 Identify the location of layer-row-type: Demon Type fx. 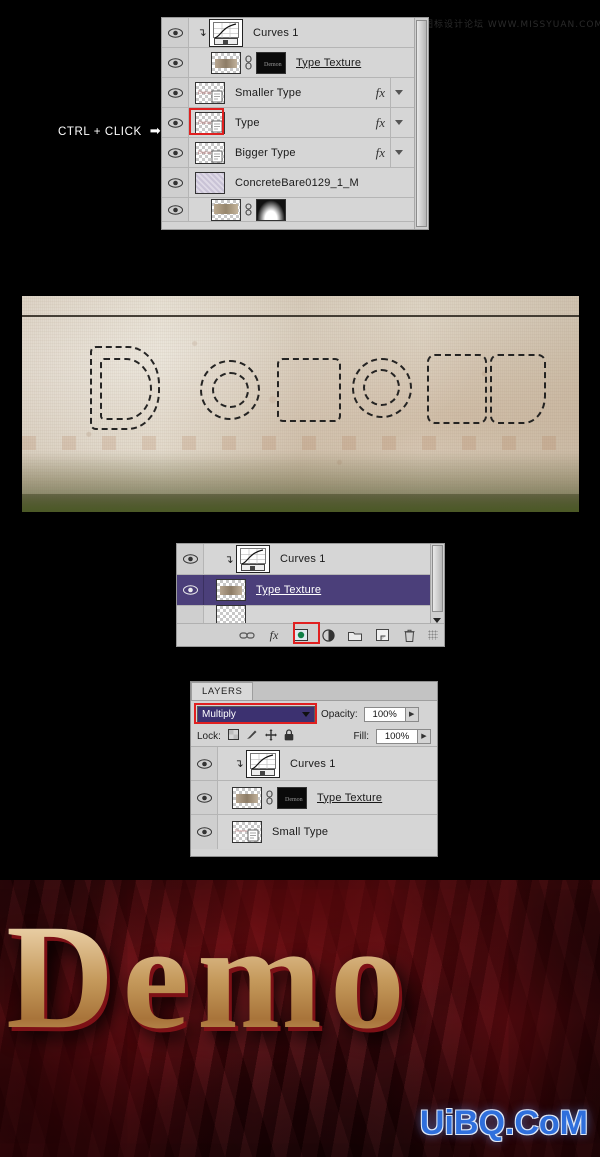
(288, 123).